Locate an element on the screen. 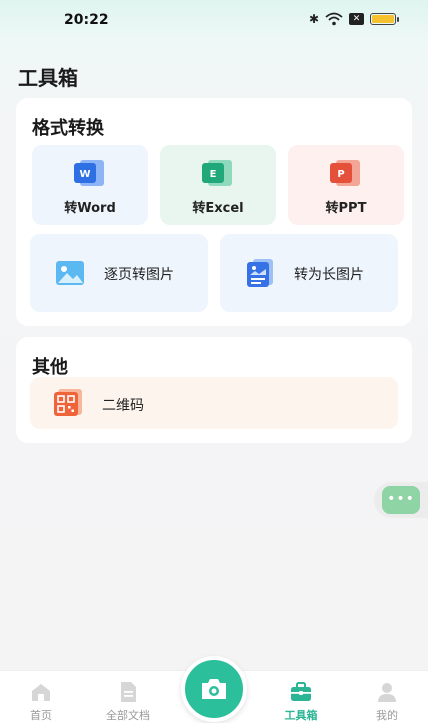  document-icon is located at coordinates (128, 692).